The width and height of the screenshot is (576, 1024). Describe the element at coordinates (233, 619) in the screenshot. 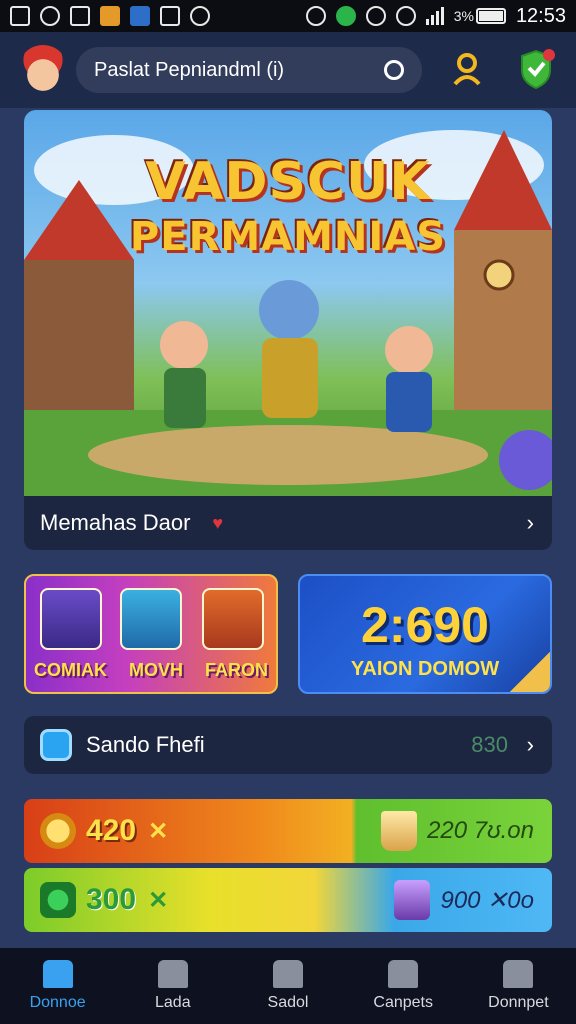

I see `hero-thumb` at that location.